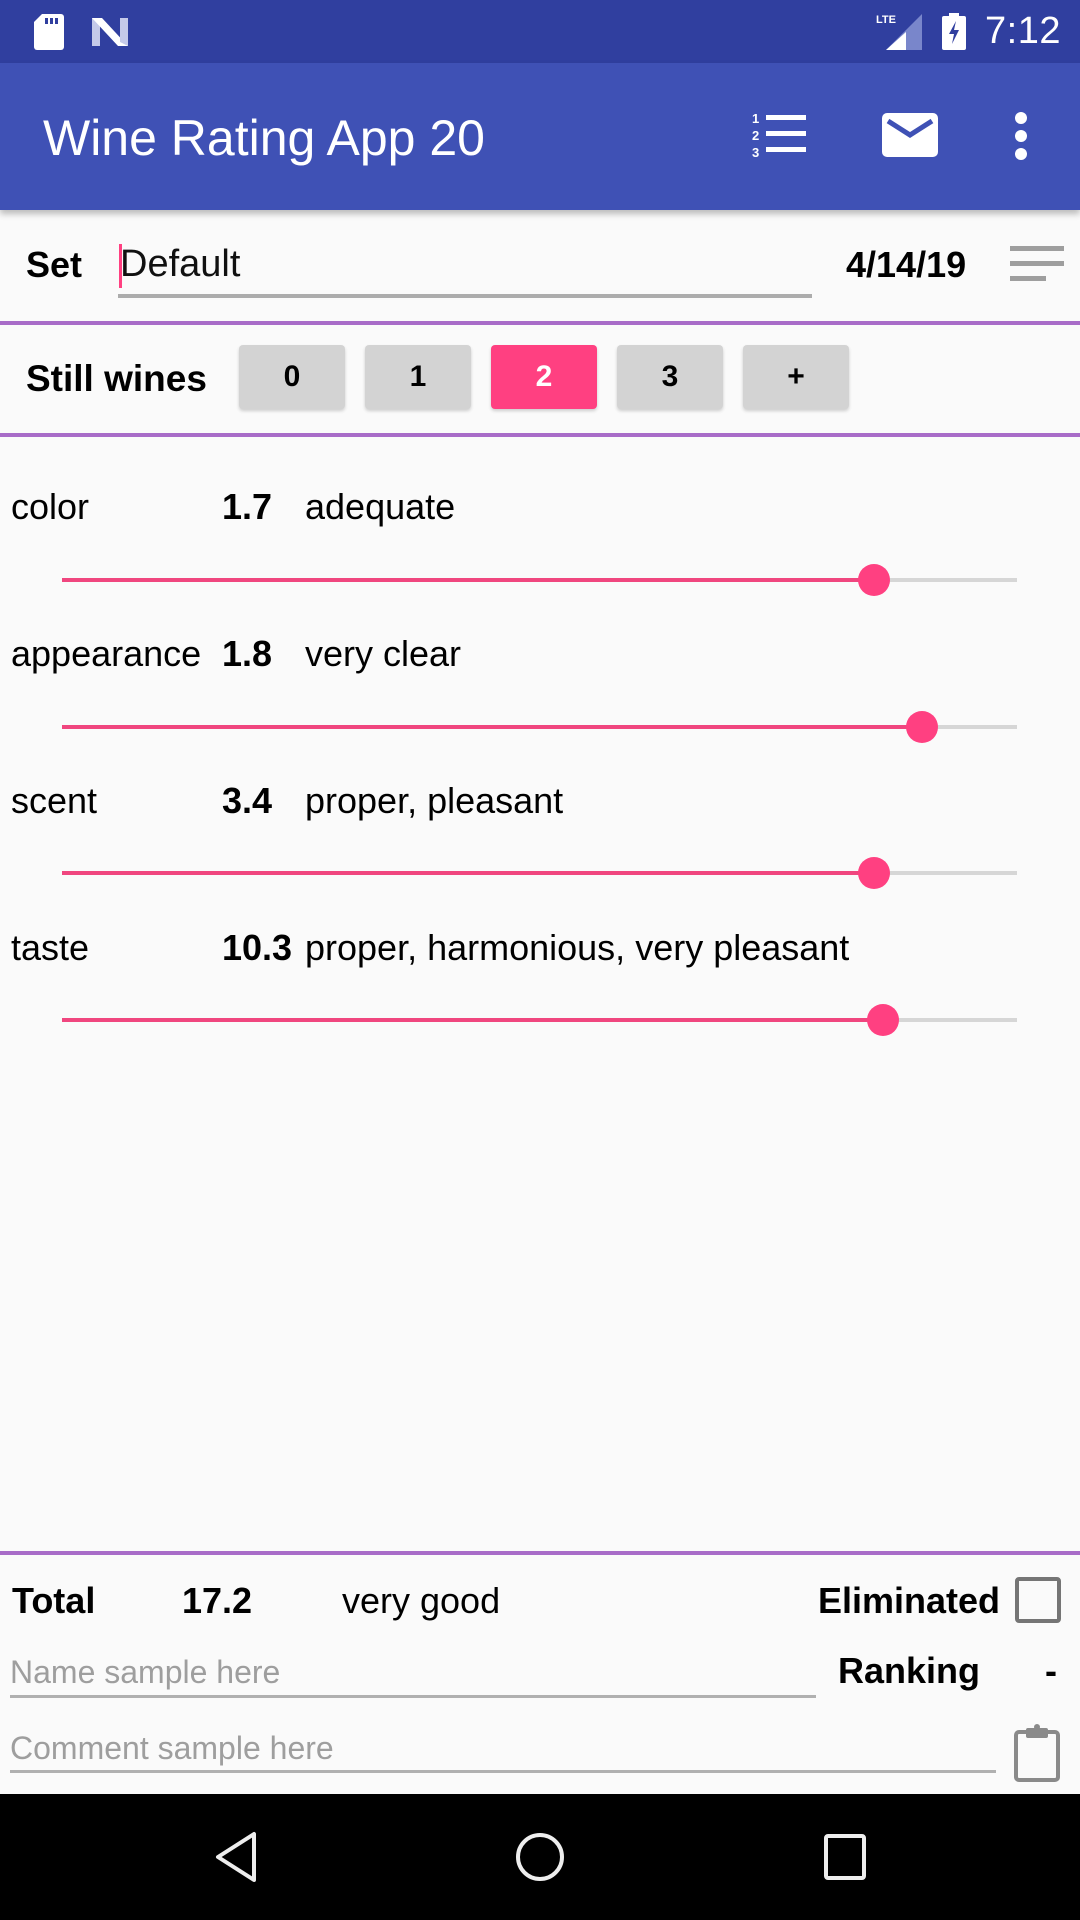  What do you see at coordinates (755, 135) in the screenshot?
I see `svg-text: 2` at bounding box center [755, 135].